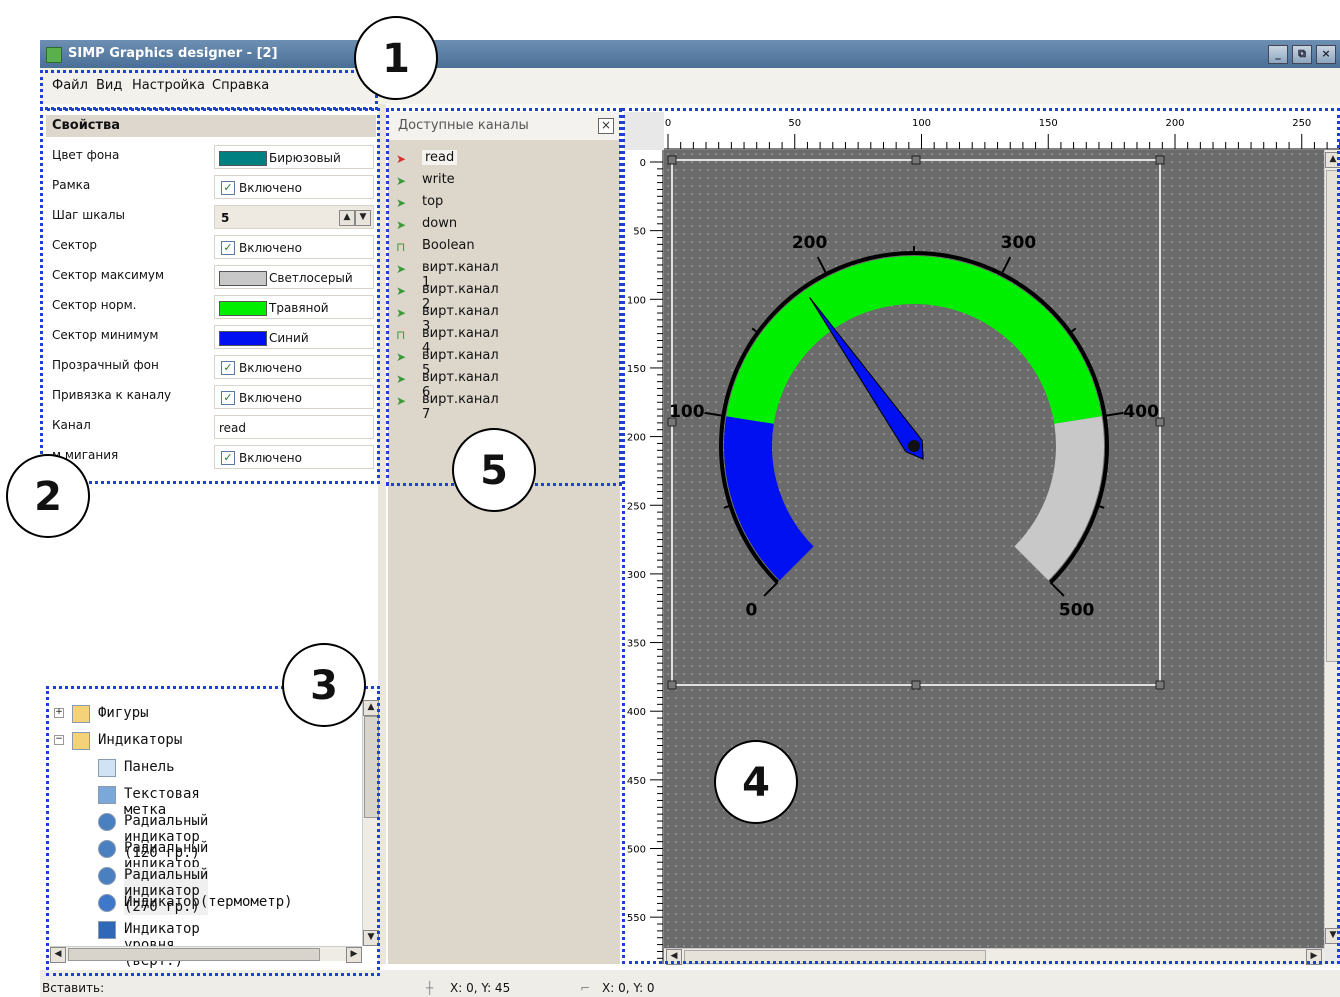 The image size is (1340, 997). I want to click on close-button: ×, so click(1326, 54).